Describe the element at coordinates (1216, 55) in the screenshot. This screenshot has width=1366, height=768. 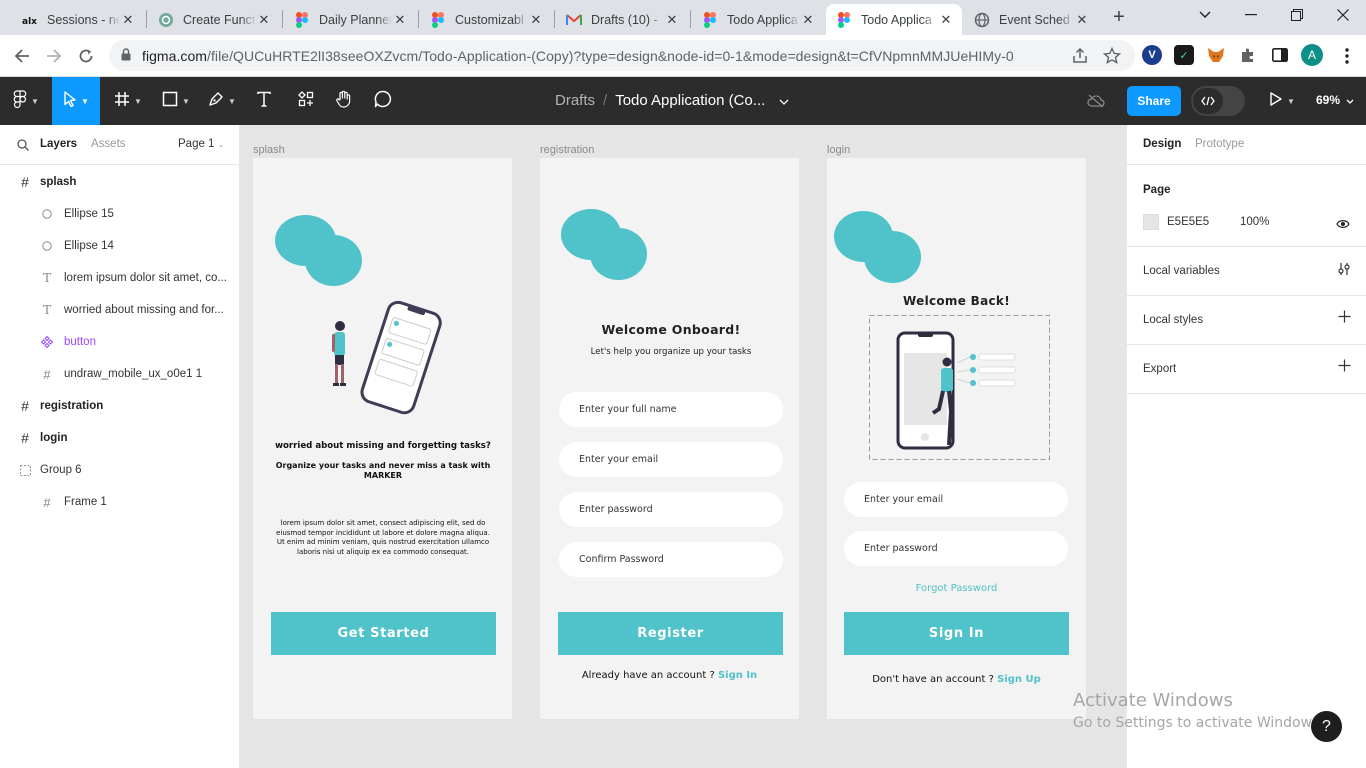
I see `metamask-fox-icon` at that location.